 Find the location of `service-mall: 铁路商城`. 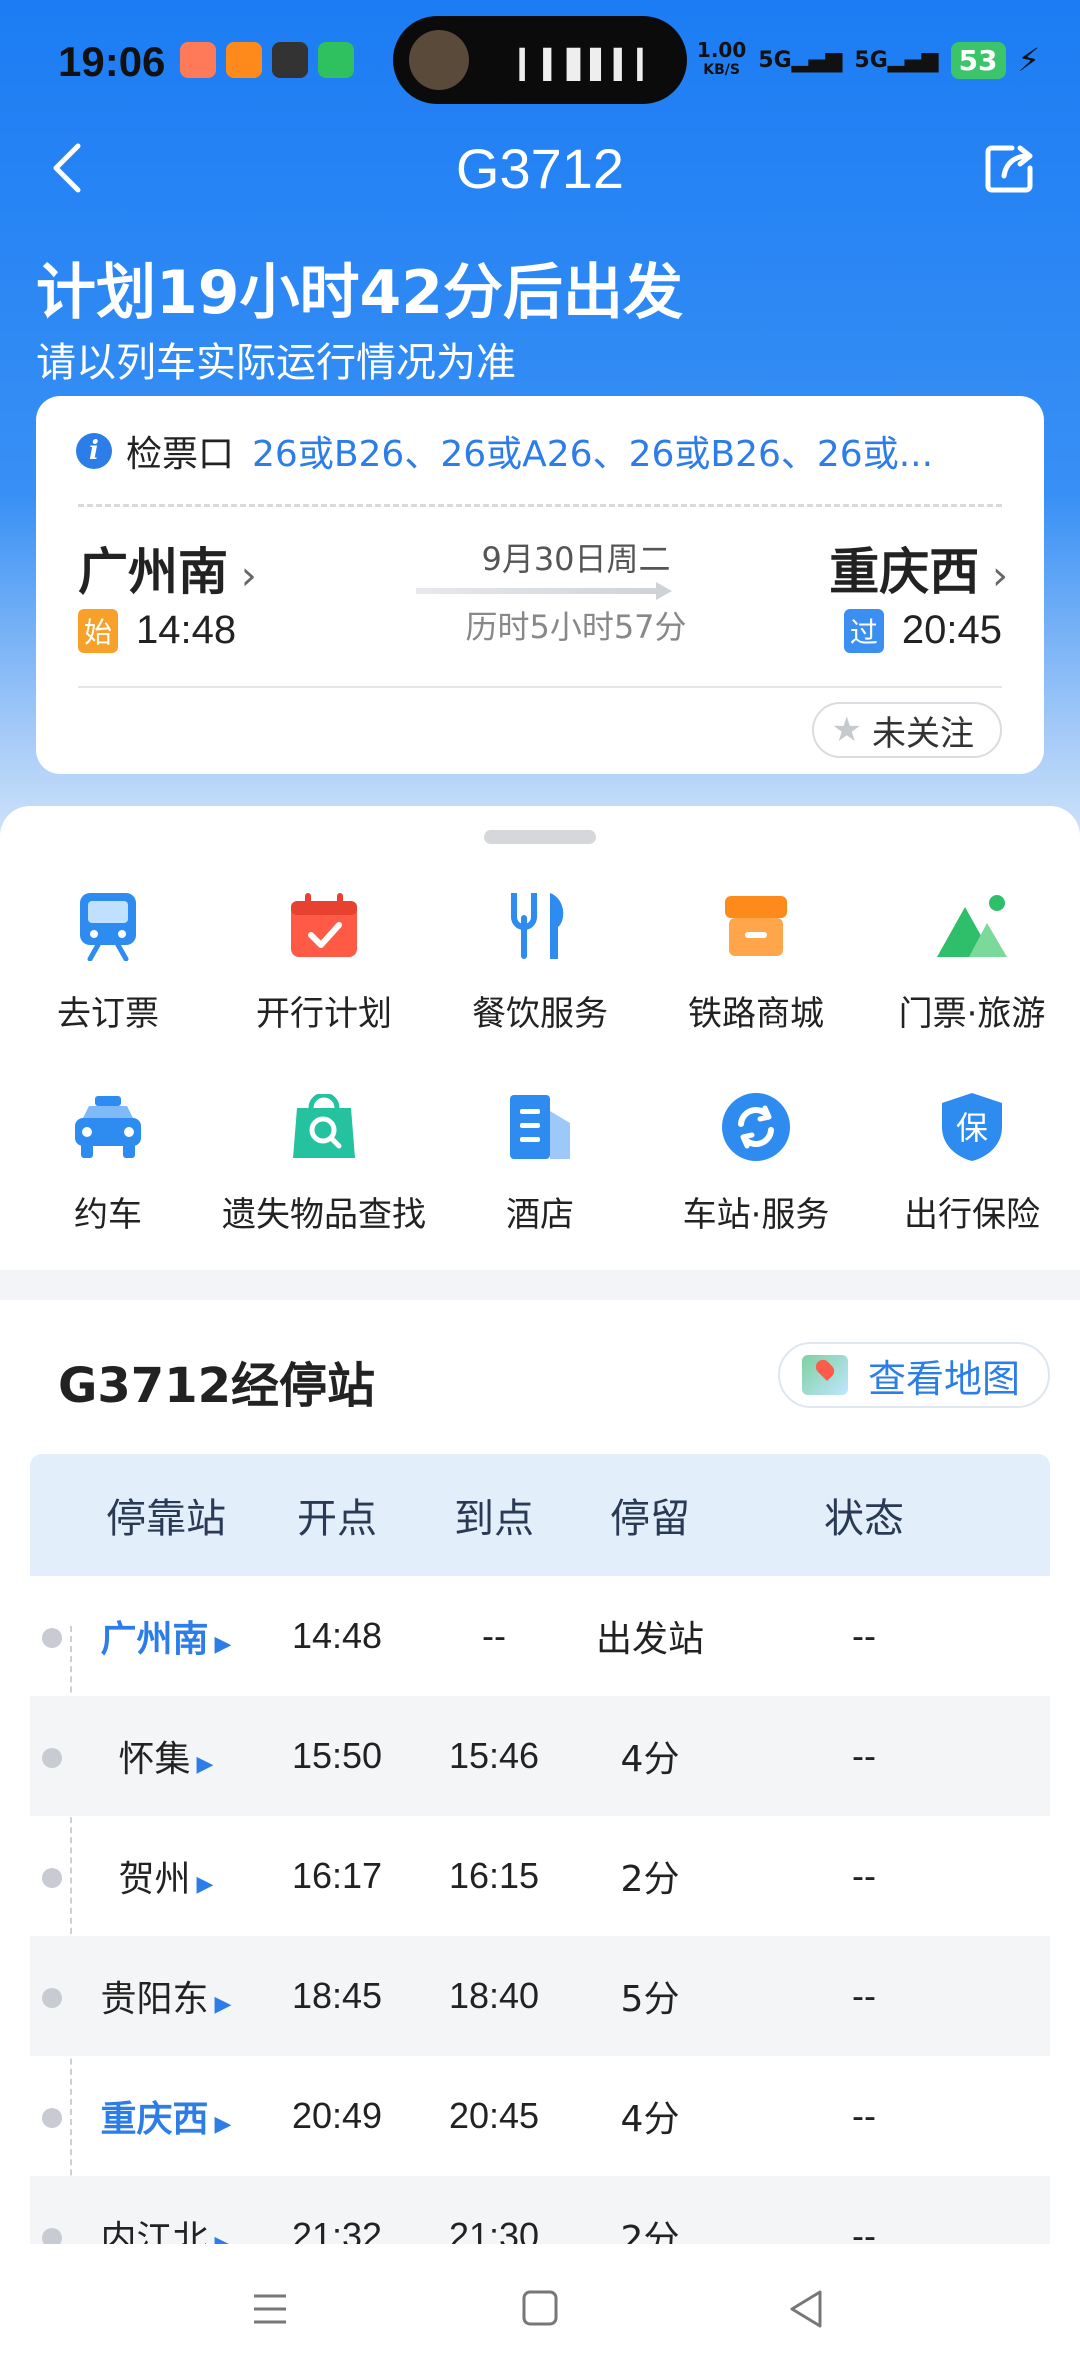

service-mall: 铁路商城 is located at coordinates (756, 960).